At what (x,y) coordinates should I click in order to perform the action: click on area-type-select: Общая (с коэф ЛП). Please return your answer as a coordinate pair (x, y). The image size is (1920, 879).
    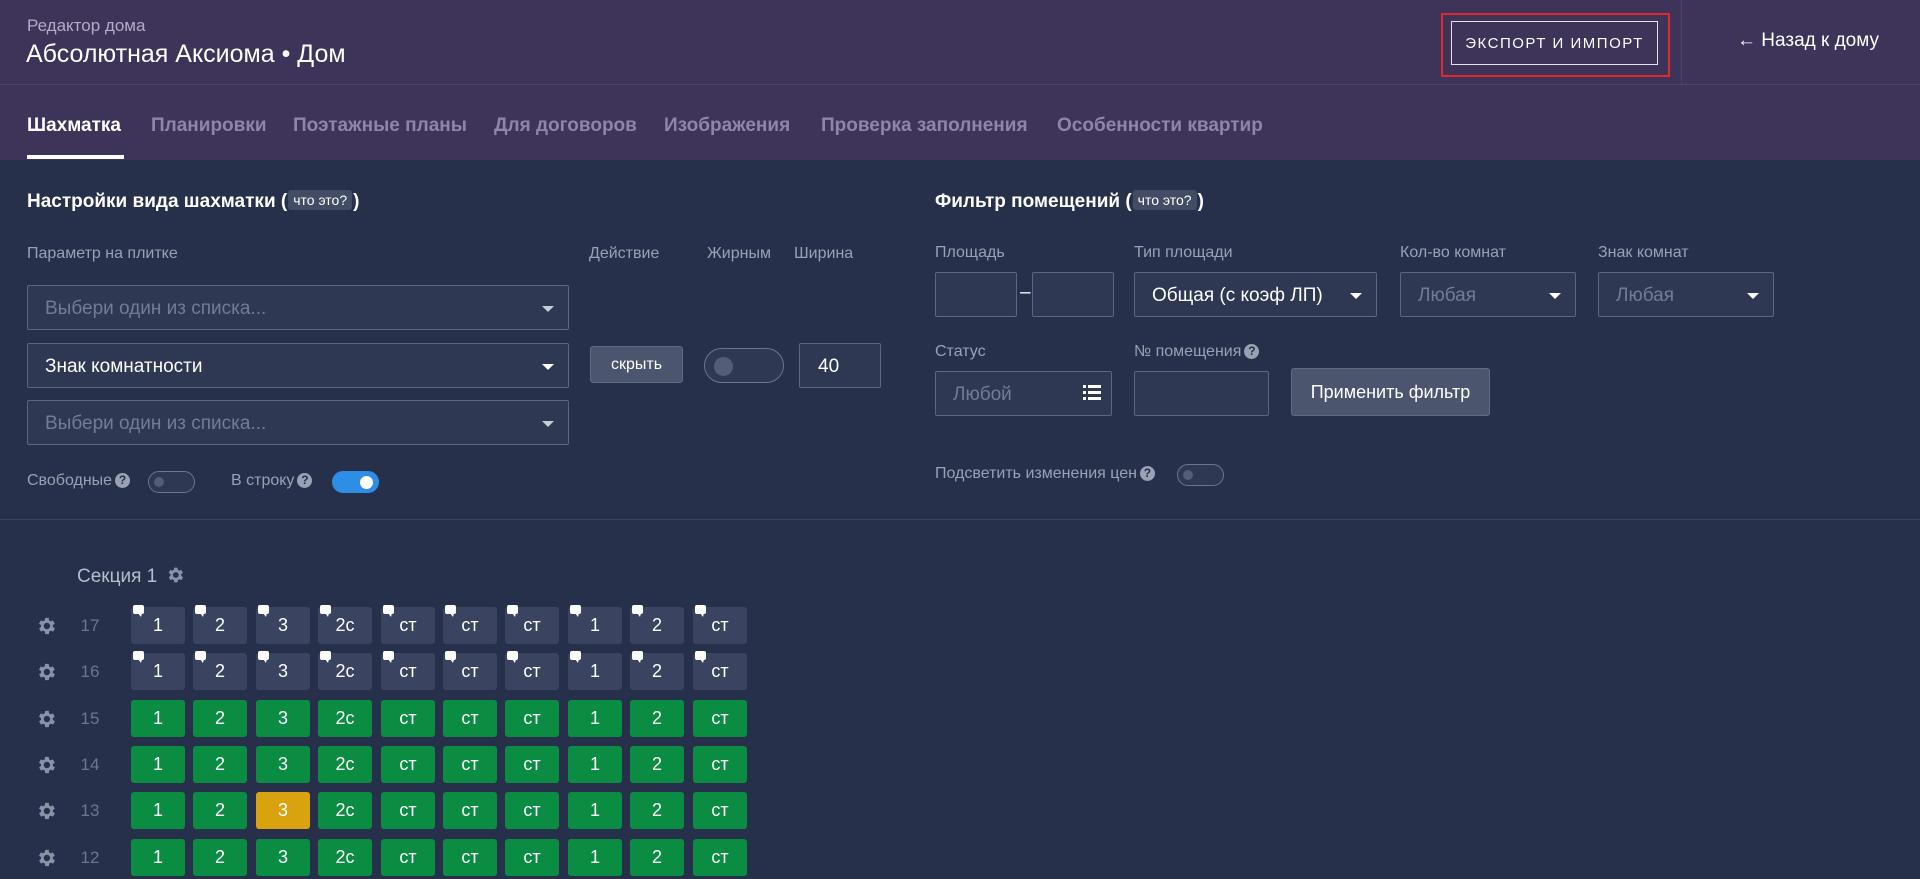
    Looking at the image, I should click on (1255, 294).